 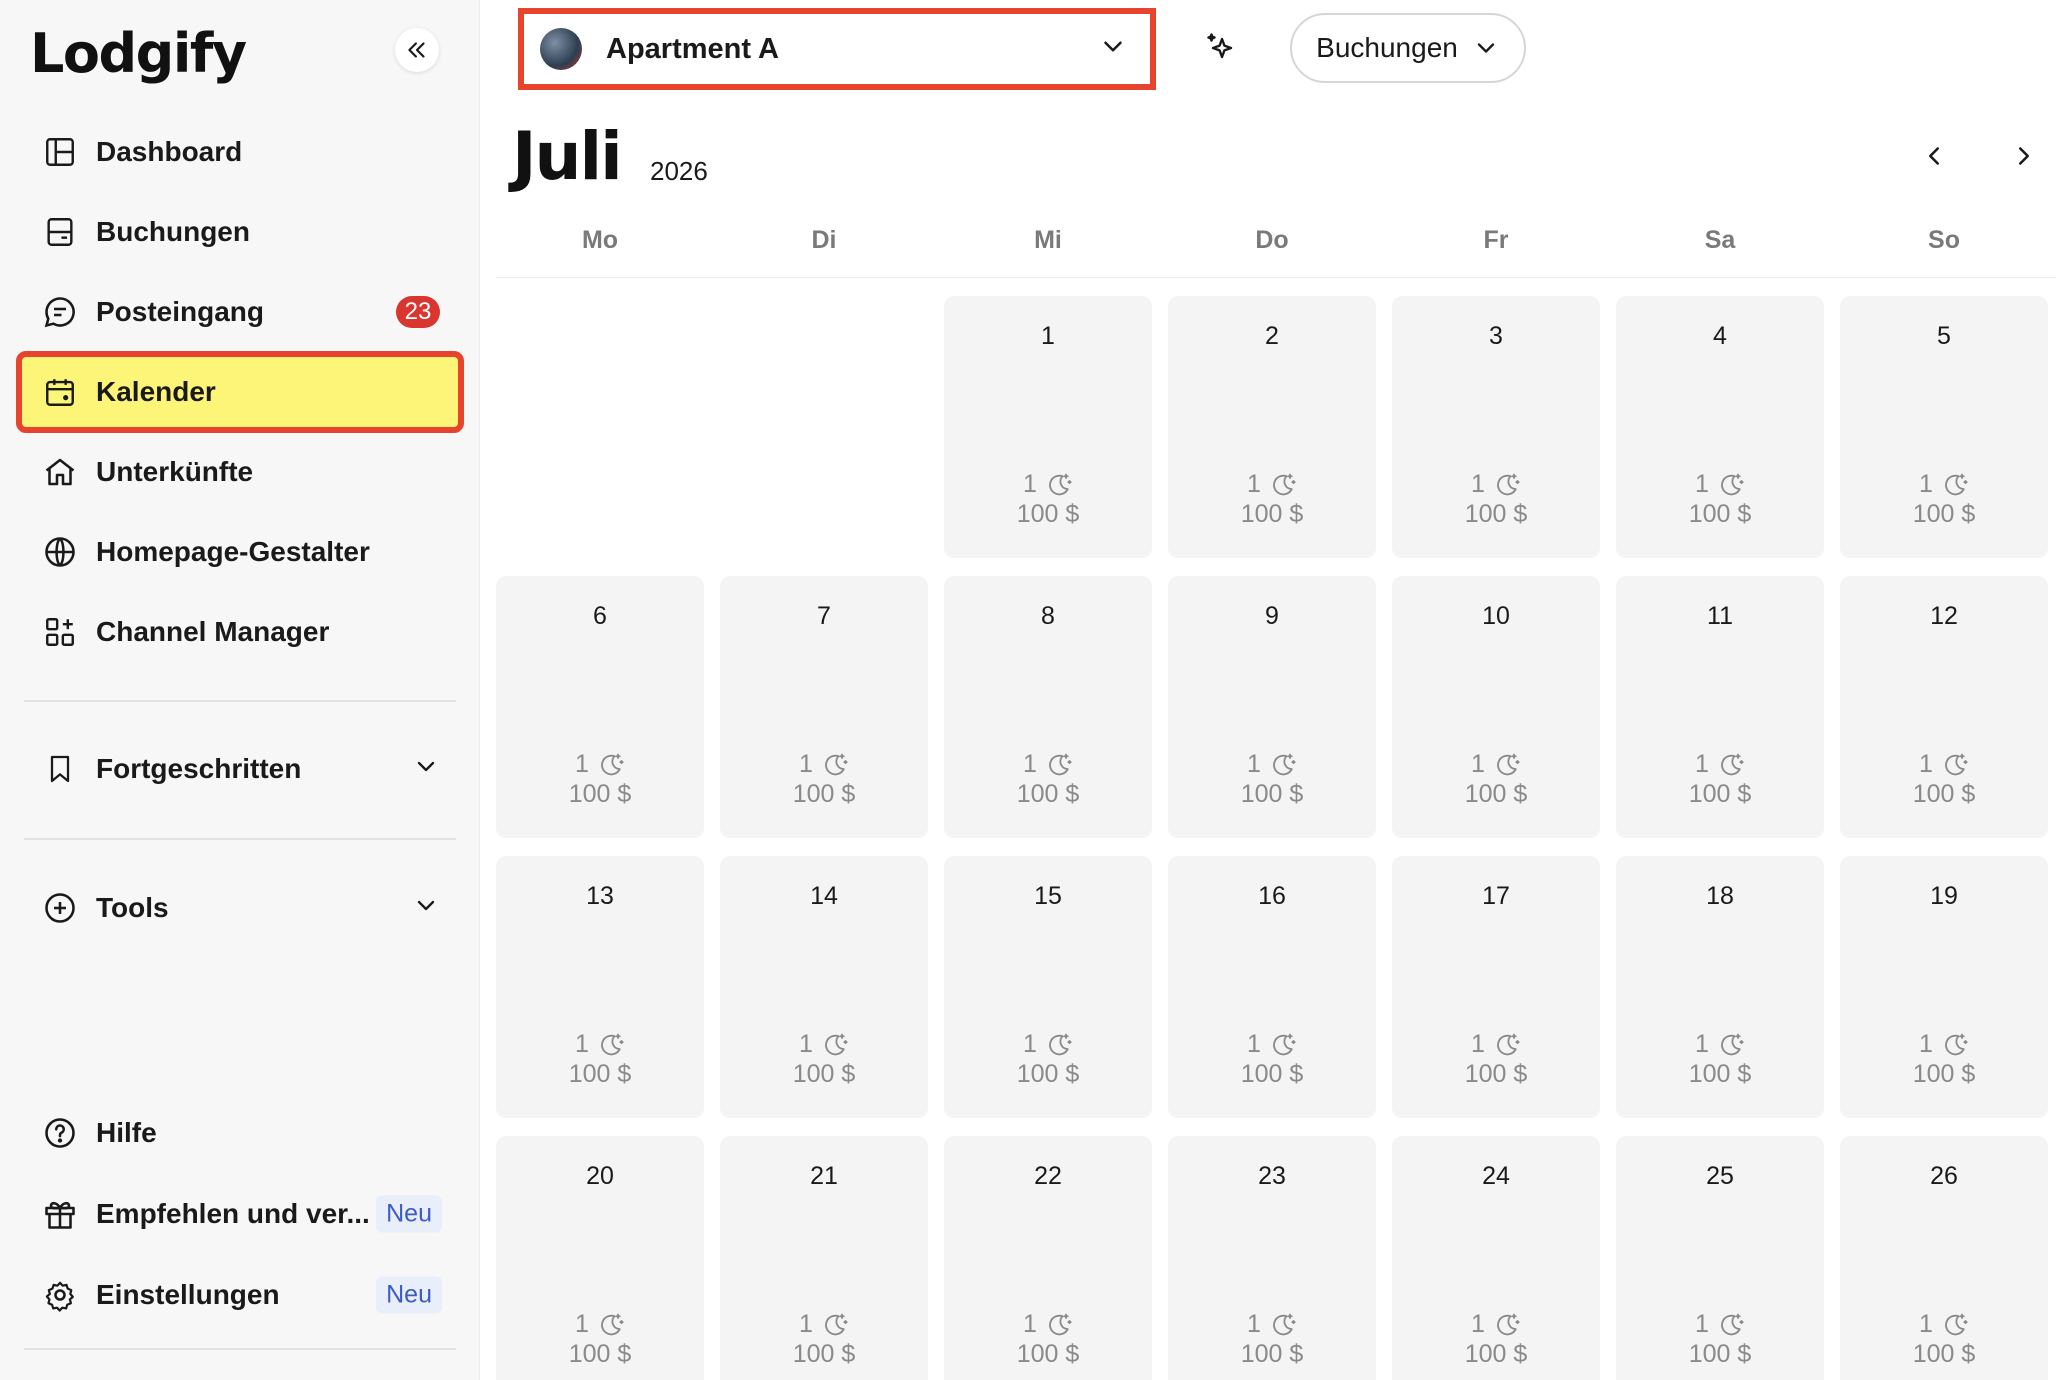 I want to click on advanced-section: Fortgeschritten, so click(x=240, y=769).